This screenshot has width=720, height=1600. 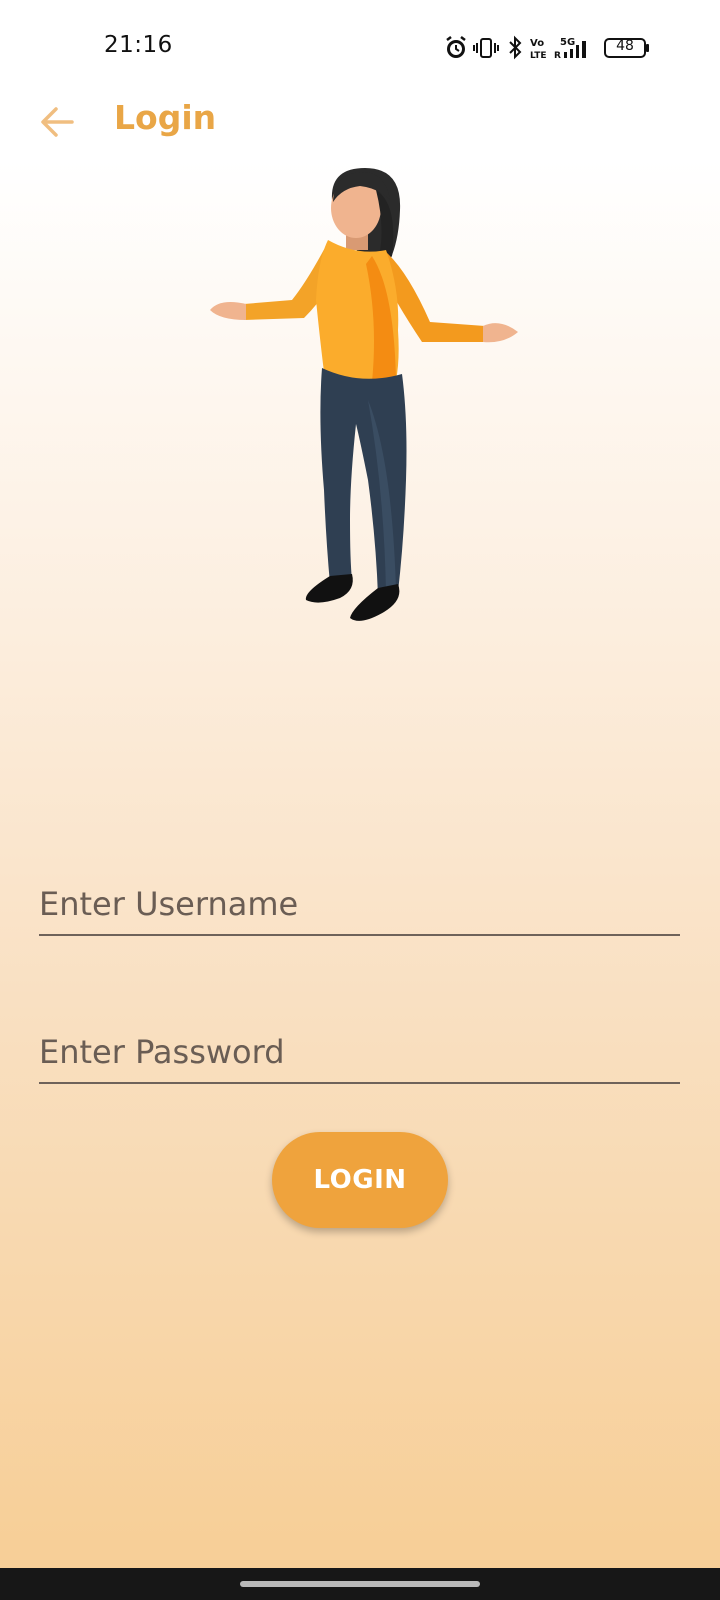 I want to click on alarm-icon, so click(x=456, y=47).